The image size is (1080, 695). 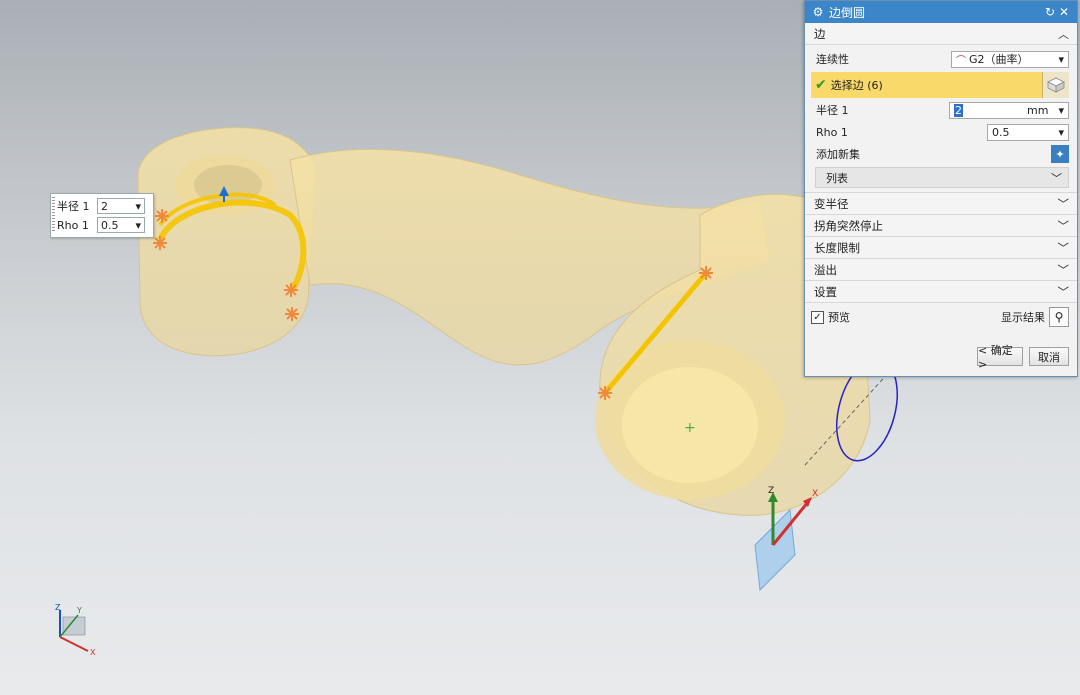 I want to click on add-new-set-row: 添加新集 ✦, so click(x=941, y=154).